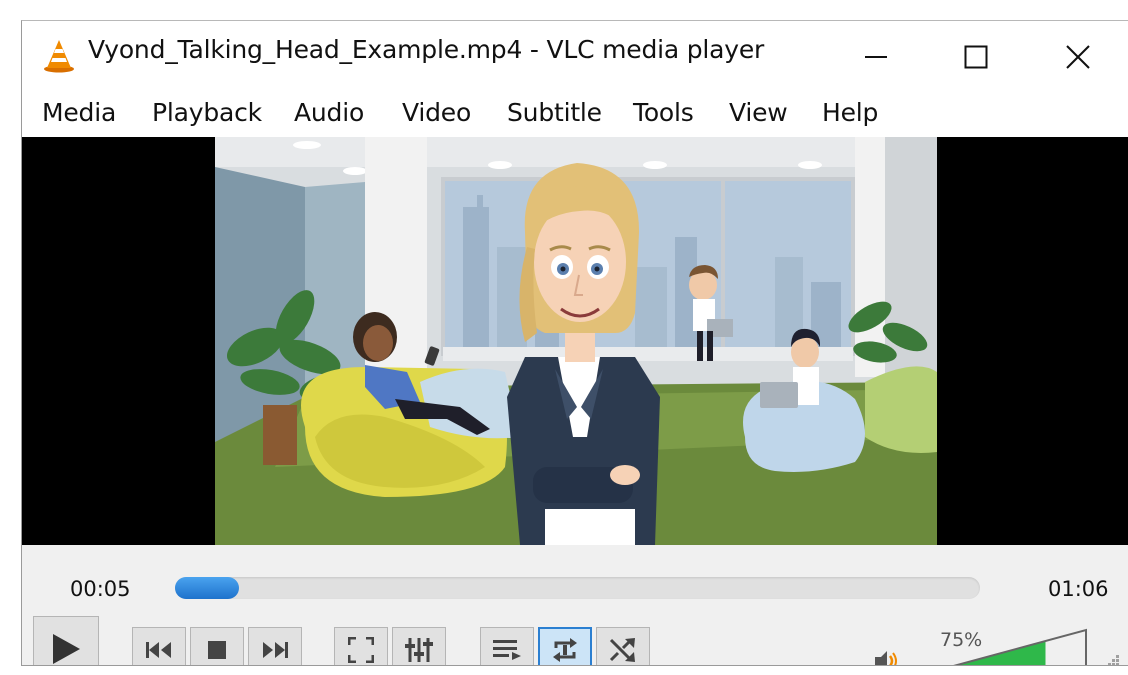  What do you see at coordinates (507, 650) in the screenshot?
I see `playlist-icon` at bounding box center [507, 650].